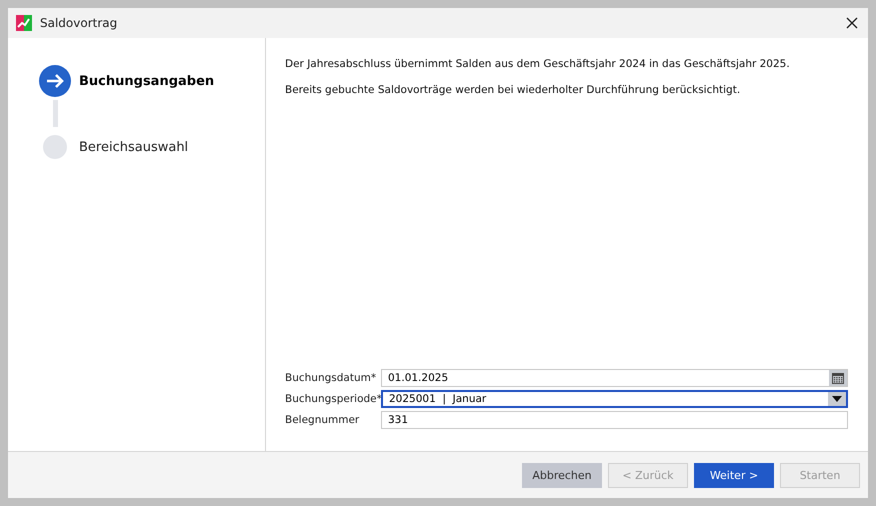  Describe the element at coordinates (513, 90) in the screenshot. I see `info-text: Bereits gebuchte Saldovorträge werden bei wiederholter Durchführung berücksichtigt.` at that location.